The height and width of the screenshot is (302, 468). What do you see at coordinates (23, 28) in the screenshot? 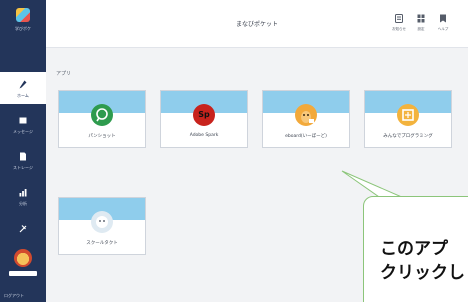
I see `logo-text: 学びポケ` at bounding box center [23, 28].